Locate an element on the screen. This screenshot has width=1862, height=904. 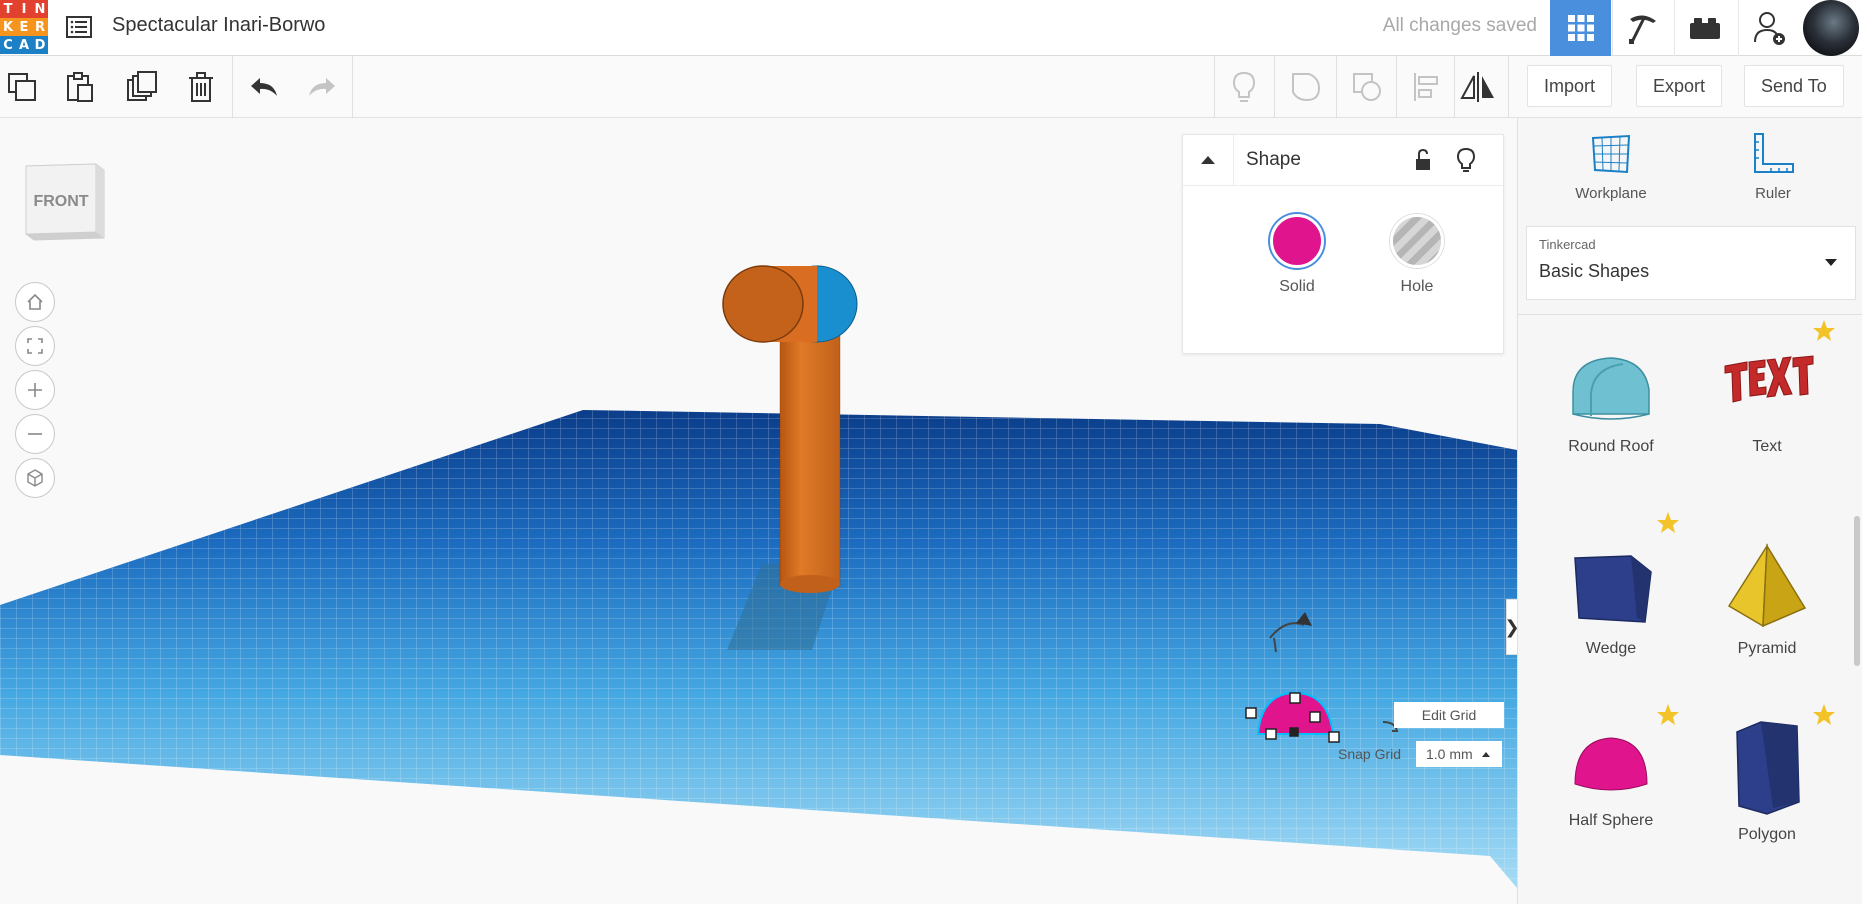
redo-button is located at coordinates (322, 87).